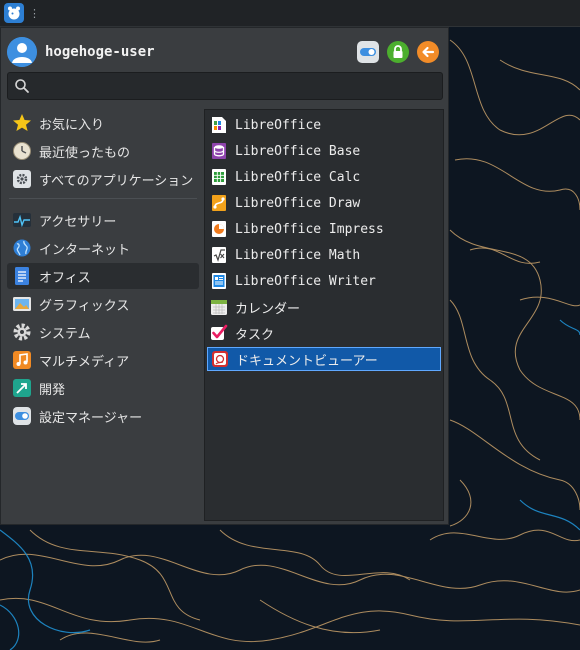 This screenshot has height=650, width=580. I want to click on libreoffice-calc-icon, so click(219, 177).